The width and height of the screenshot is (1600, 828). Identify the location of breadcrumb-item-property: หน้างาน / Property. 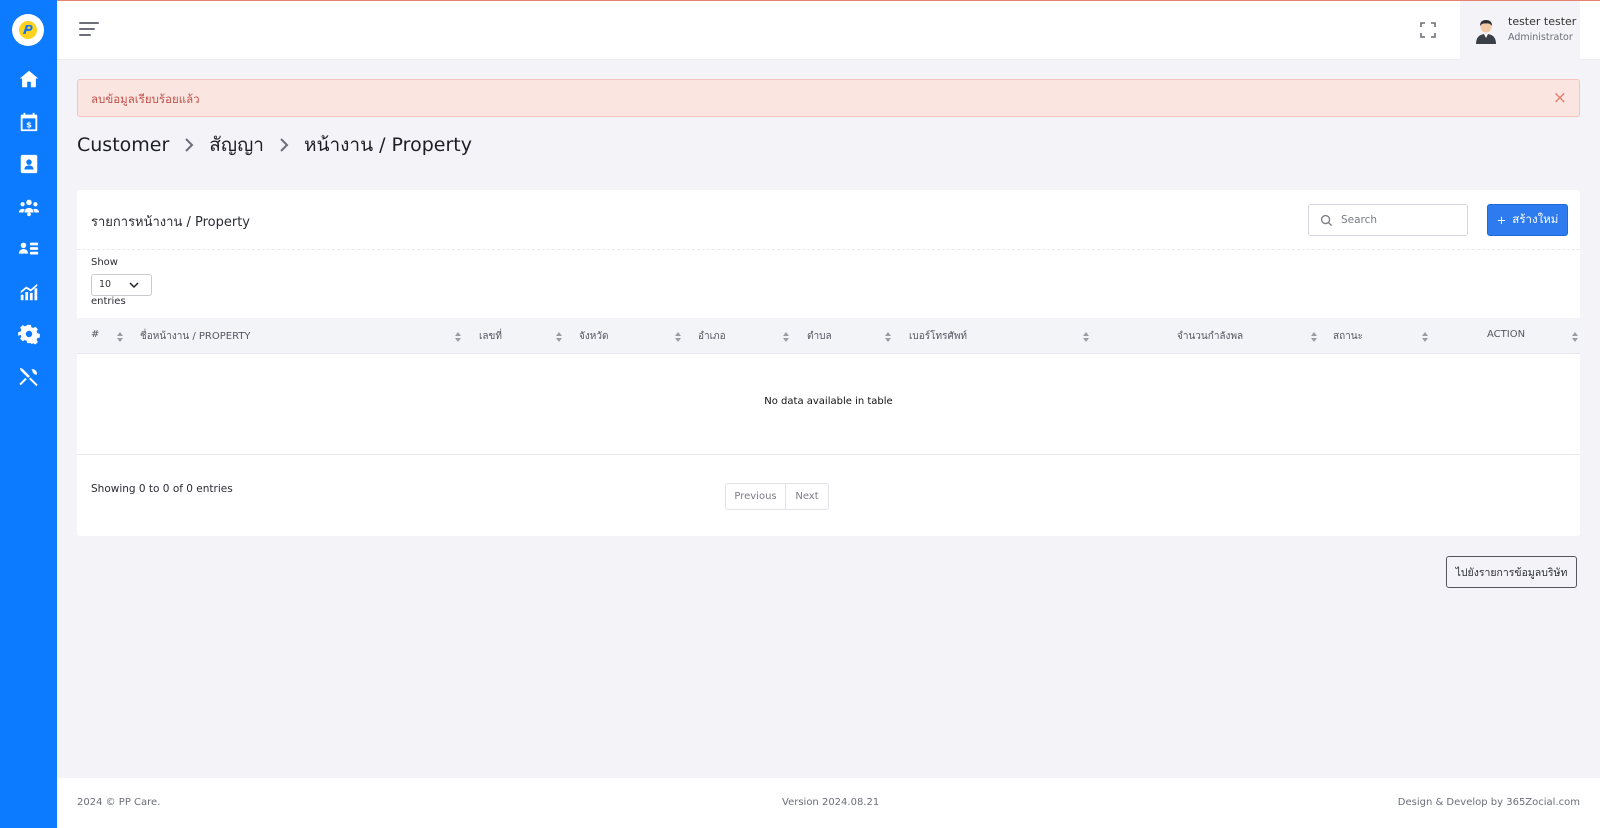
(387, 145).